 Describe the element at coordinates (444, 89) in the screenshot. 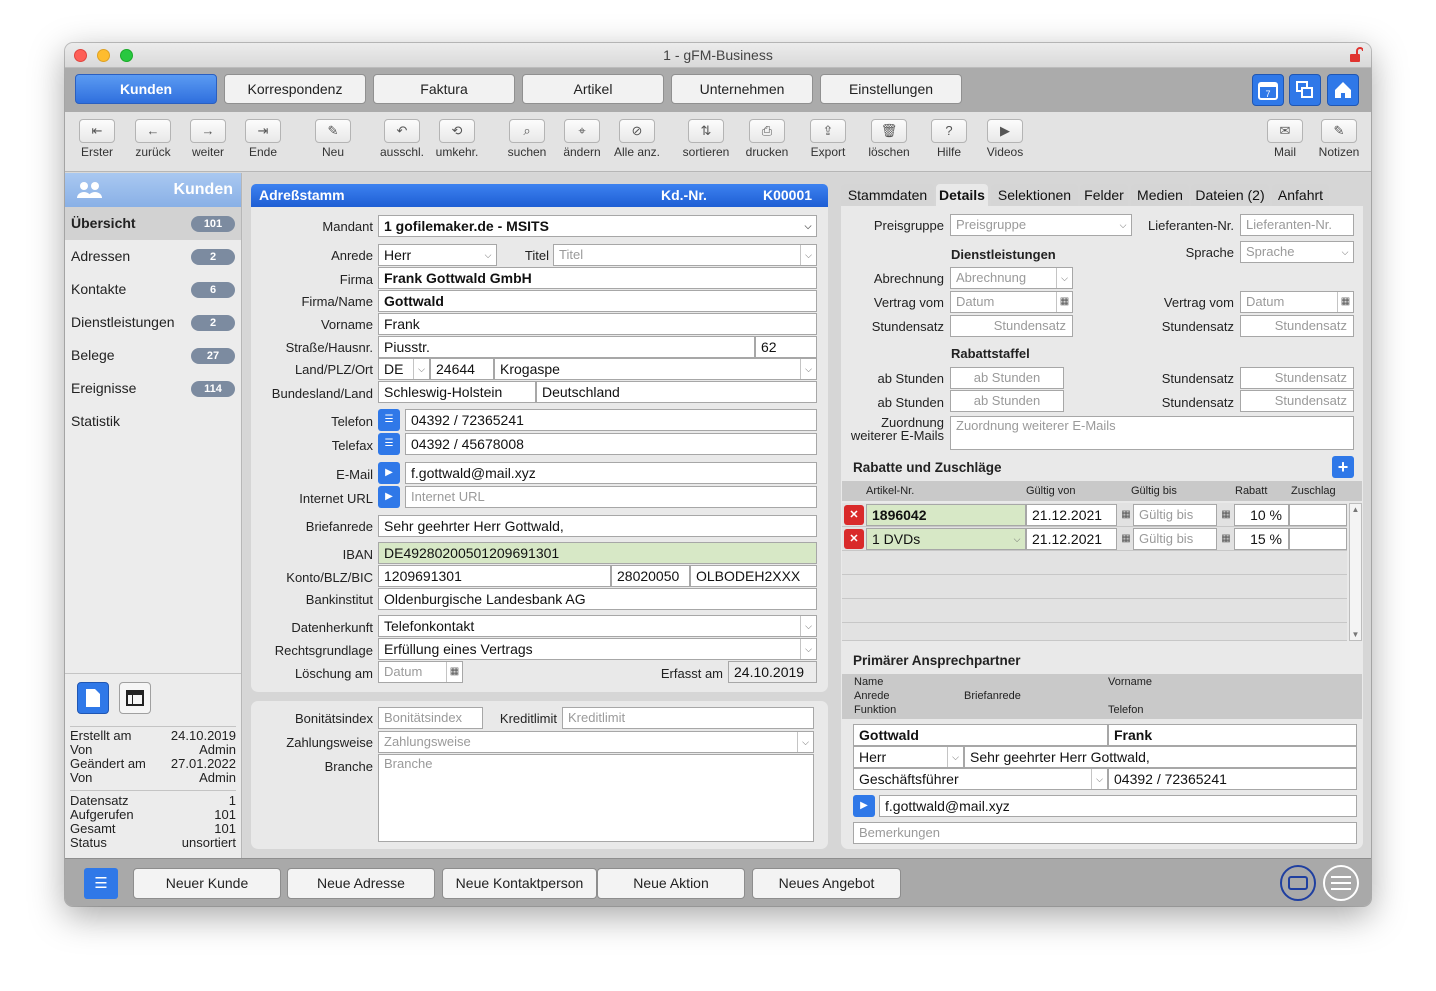

I see `nav-tab-faktura: Faktura` at that location.